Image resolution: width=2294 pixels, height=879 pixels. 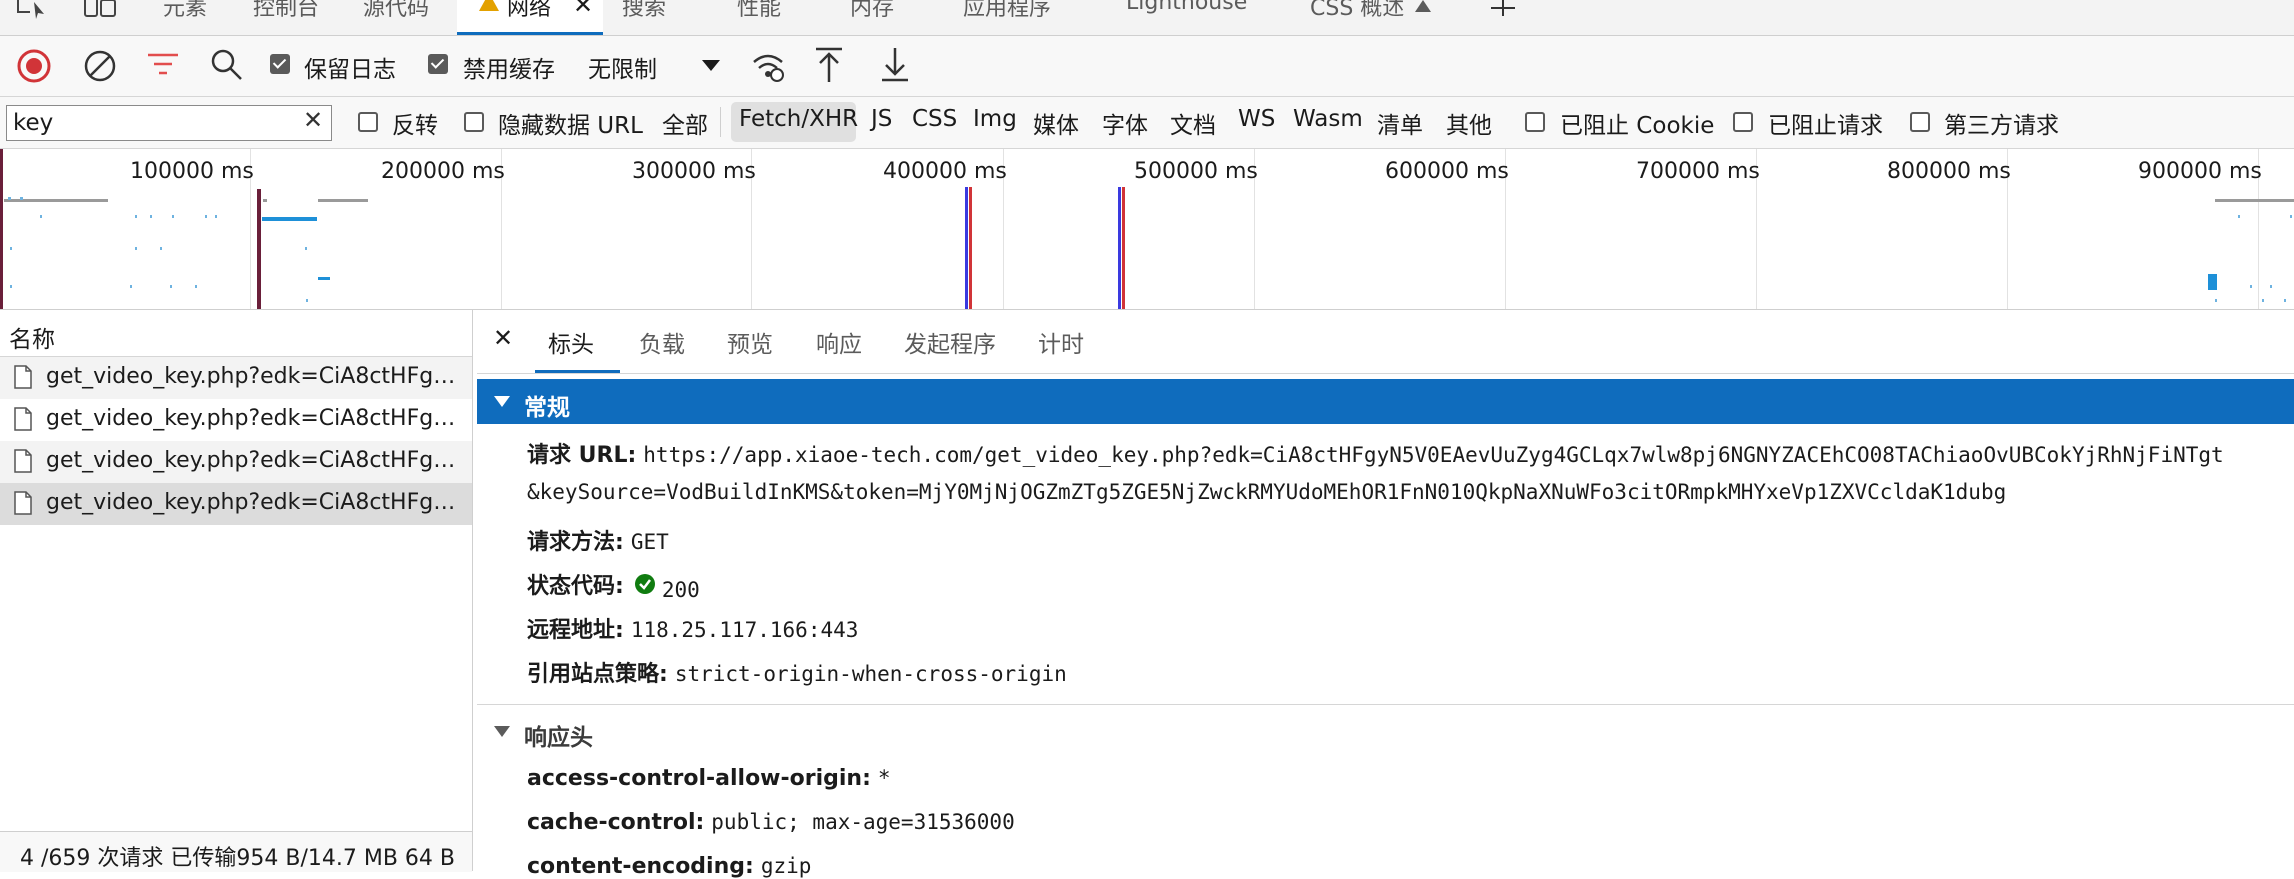 I want to click on request-method-value: GET, so click(x=649, y=542).